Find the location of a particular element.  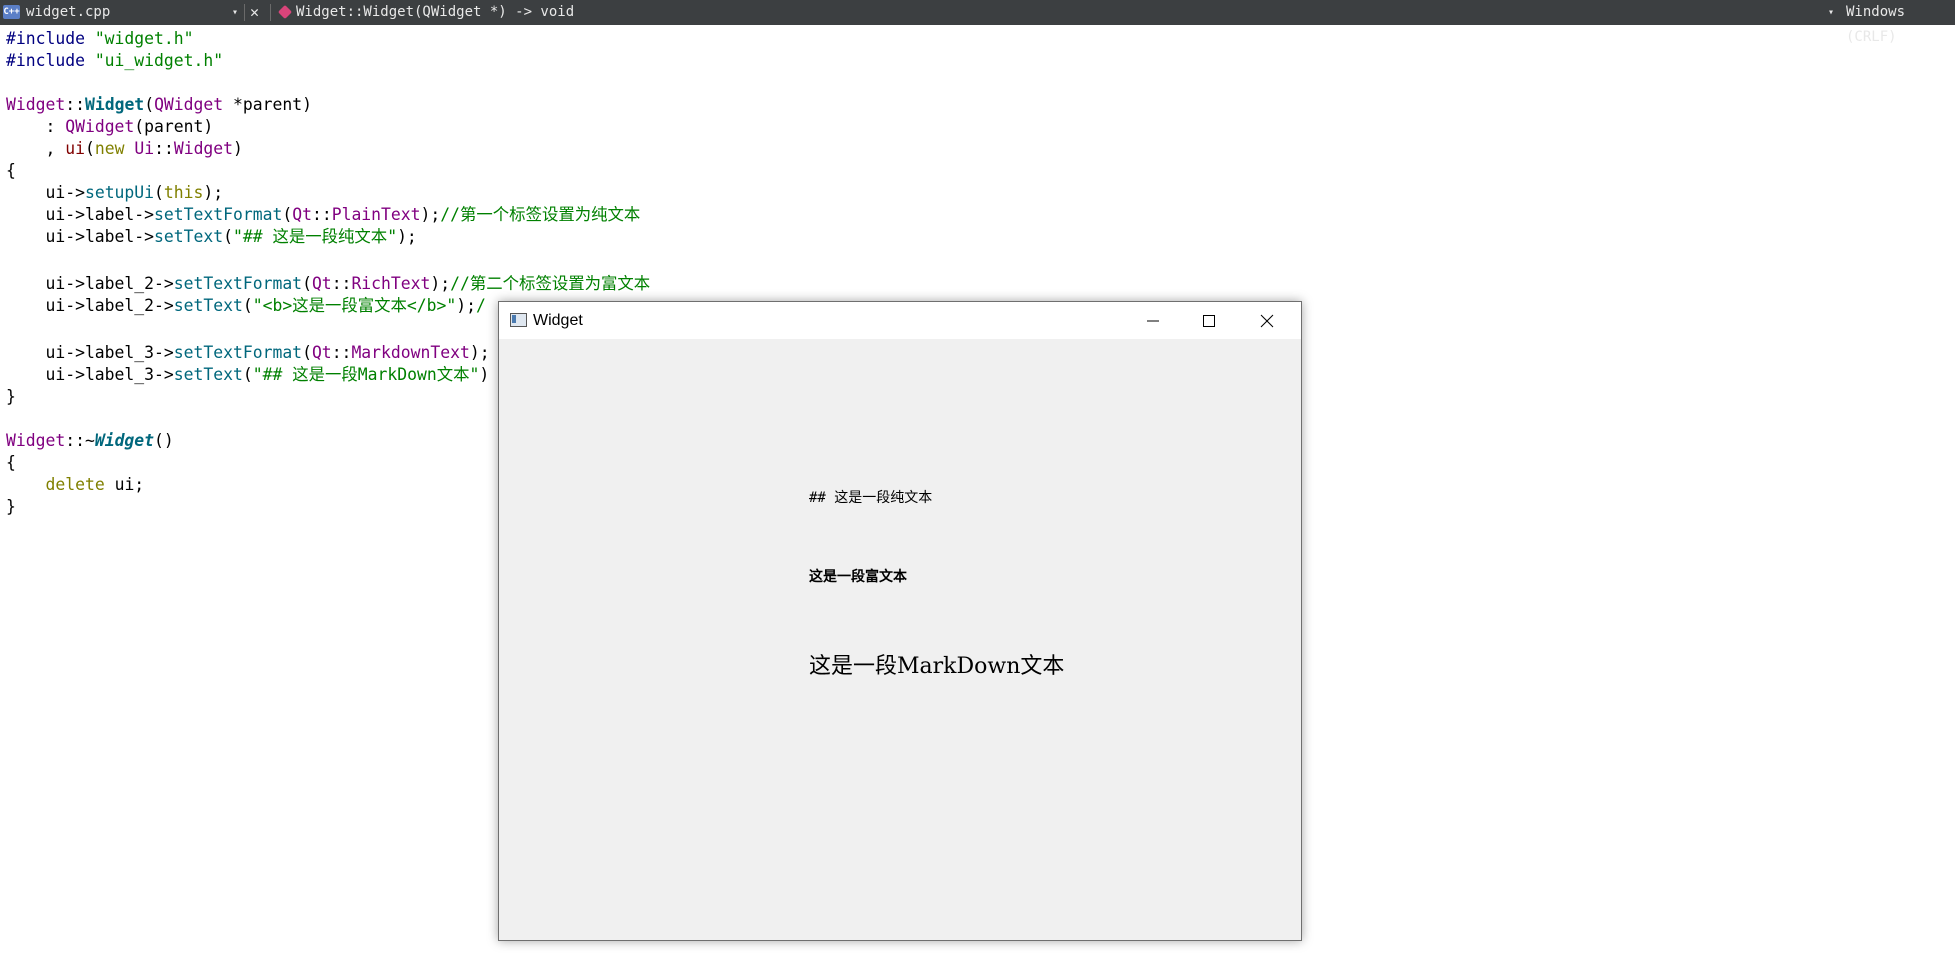

maximize-button is located at coordinates (1209, 320).